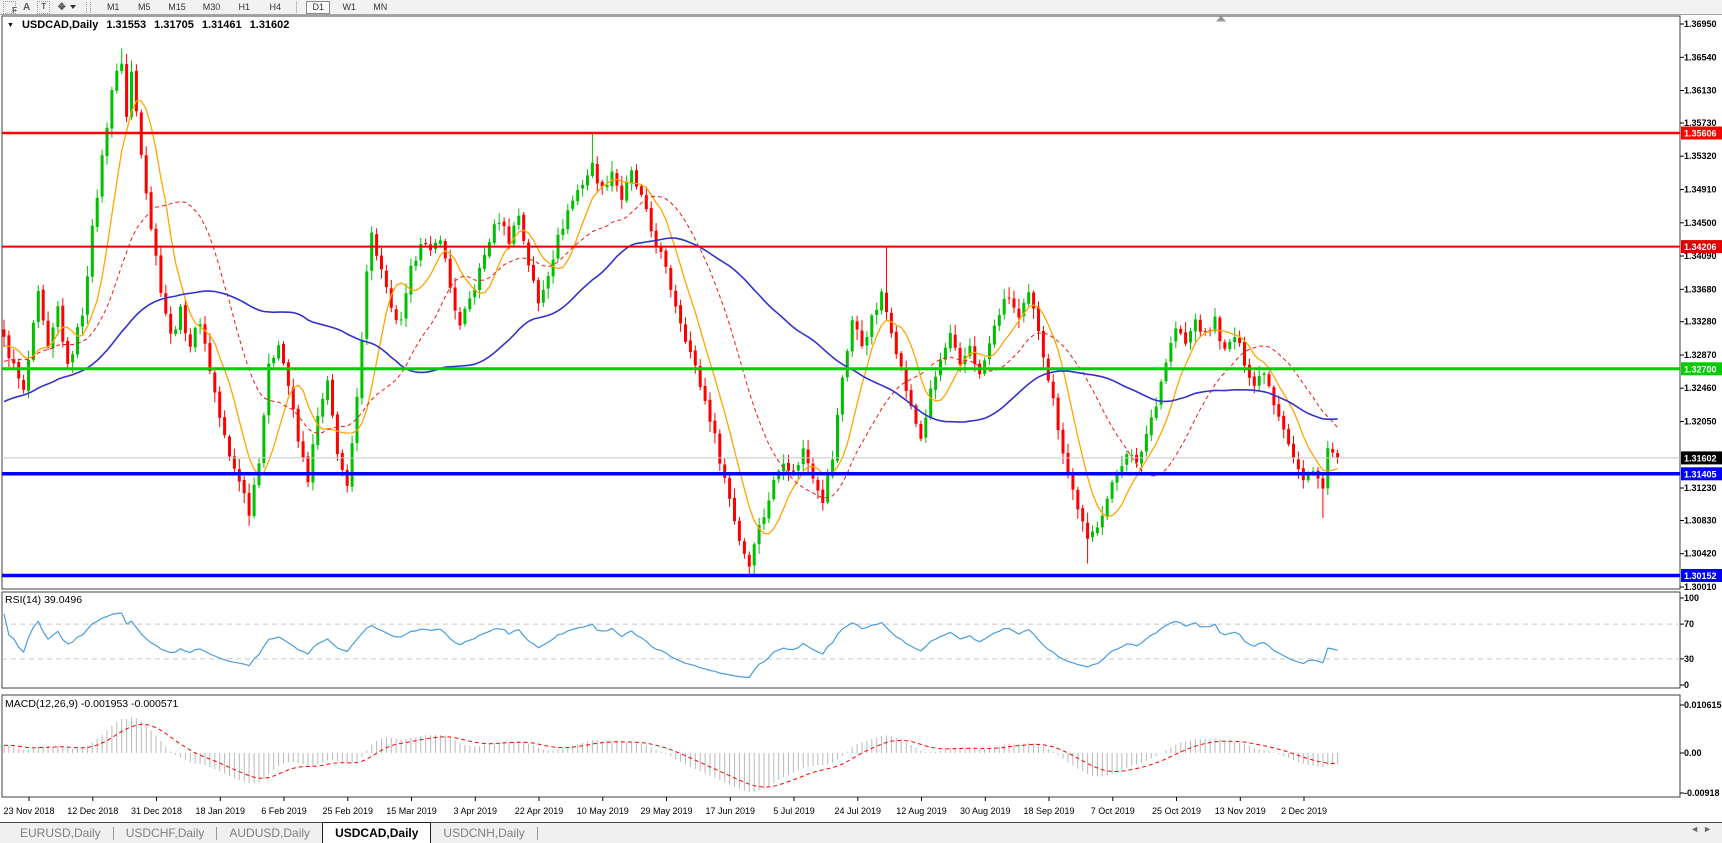 This screenshot has height=843, width=1722. I want to click on svg-text: 18 Jan 2019, so click(221, 811).